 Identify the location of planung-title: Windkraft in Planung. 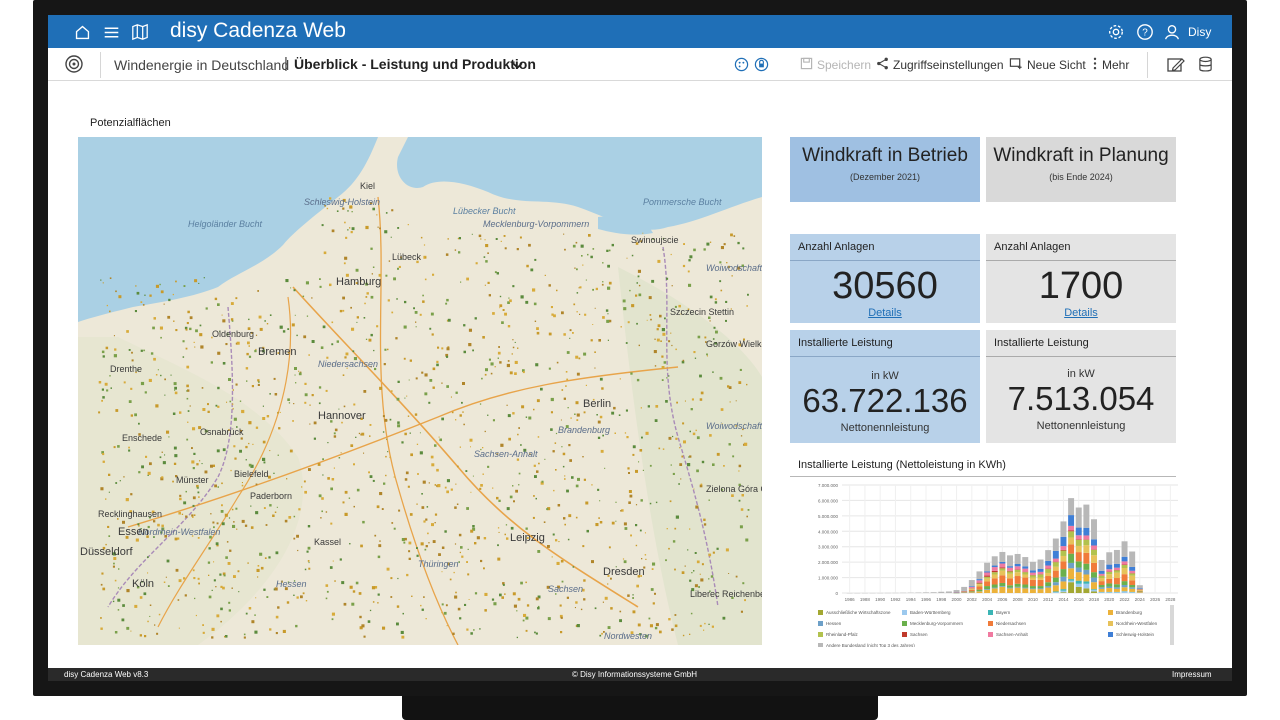
(1081, 155).